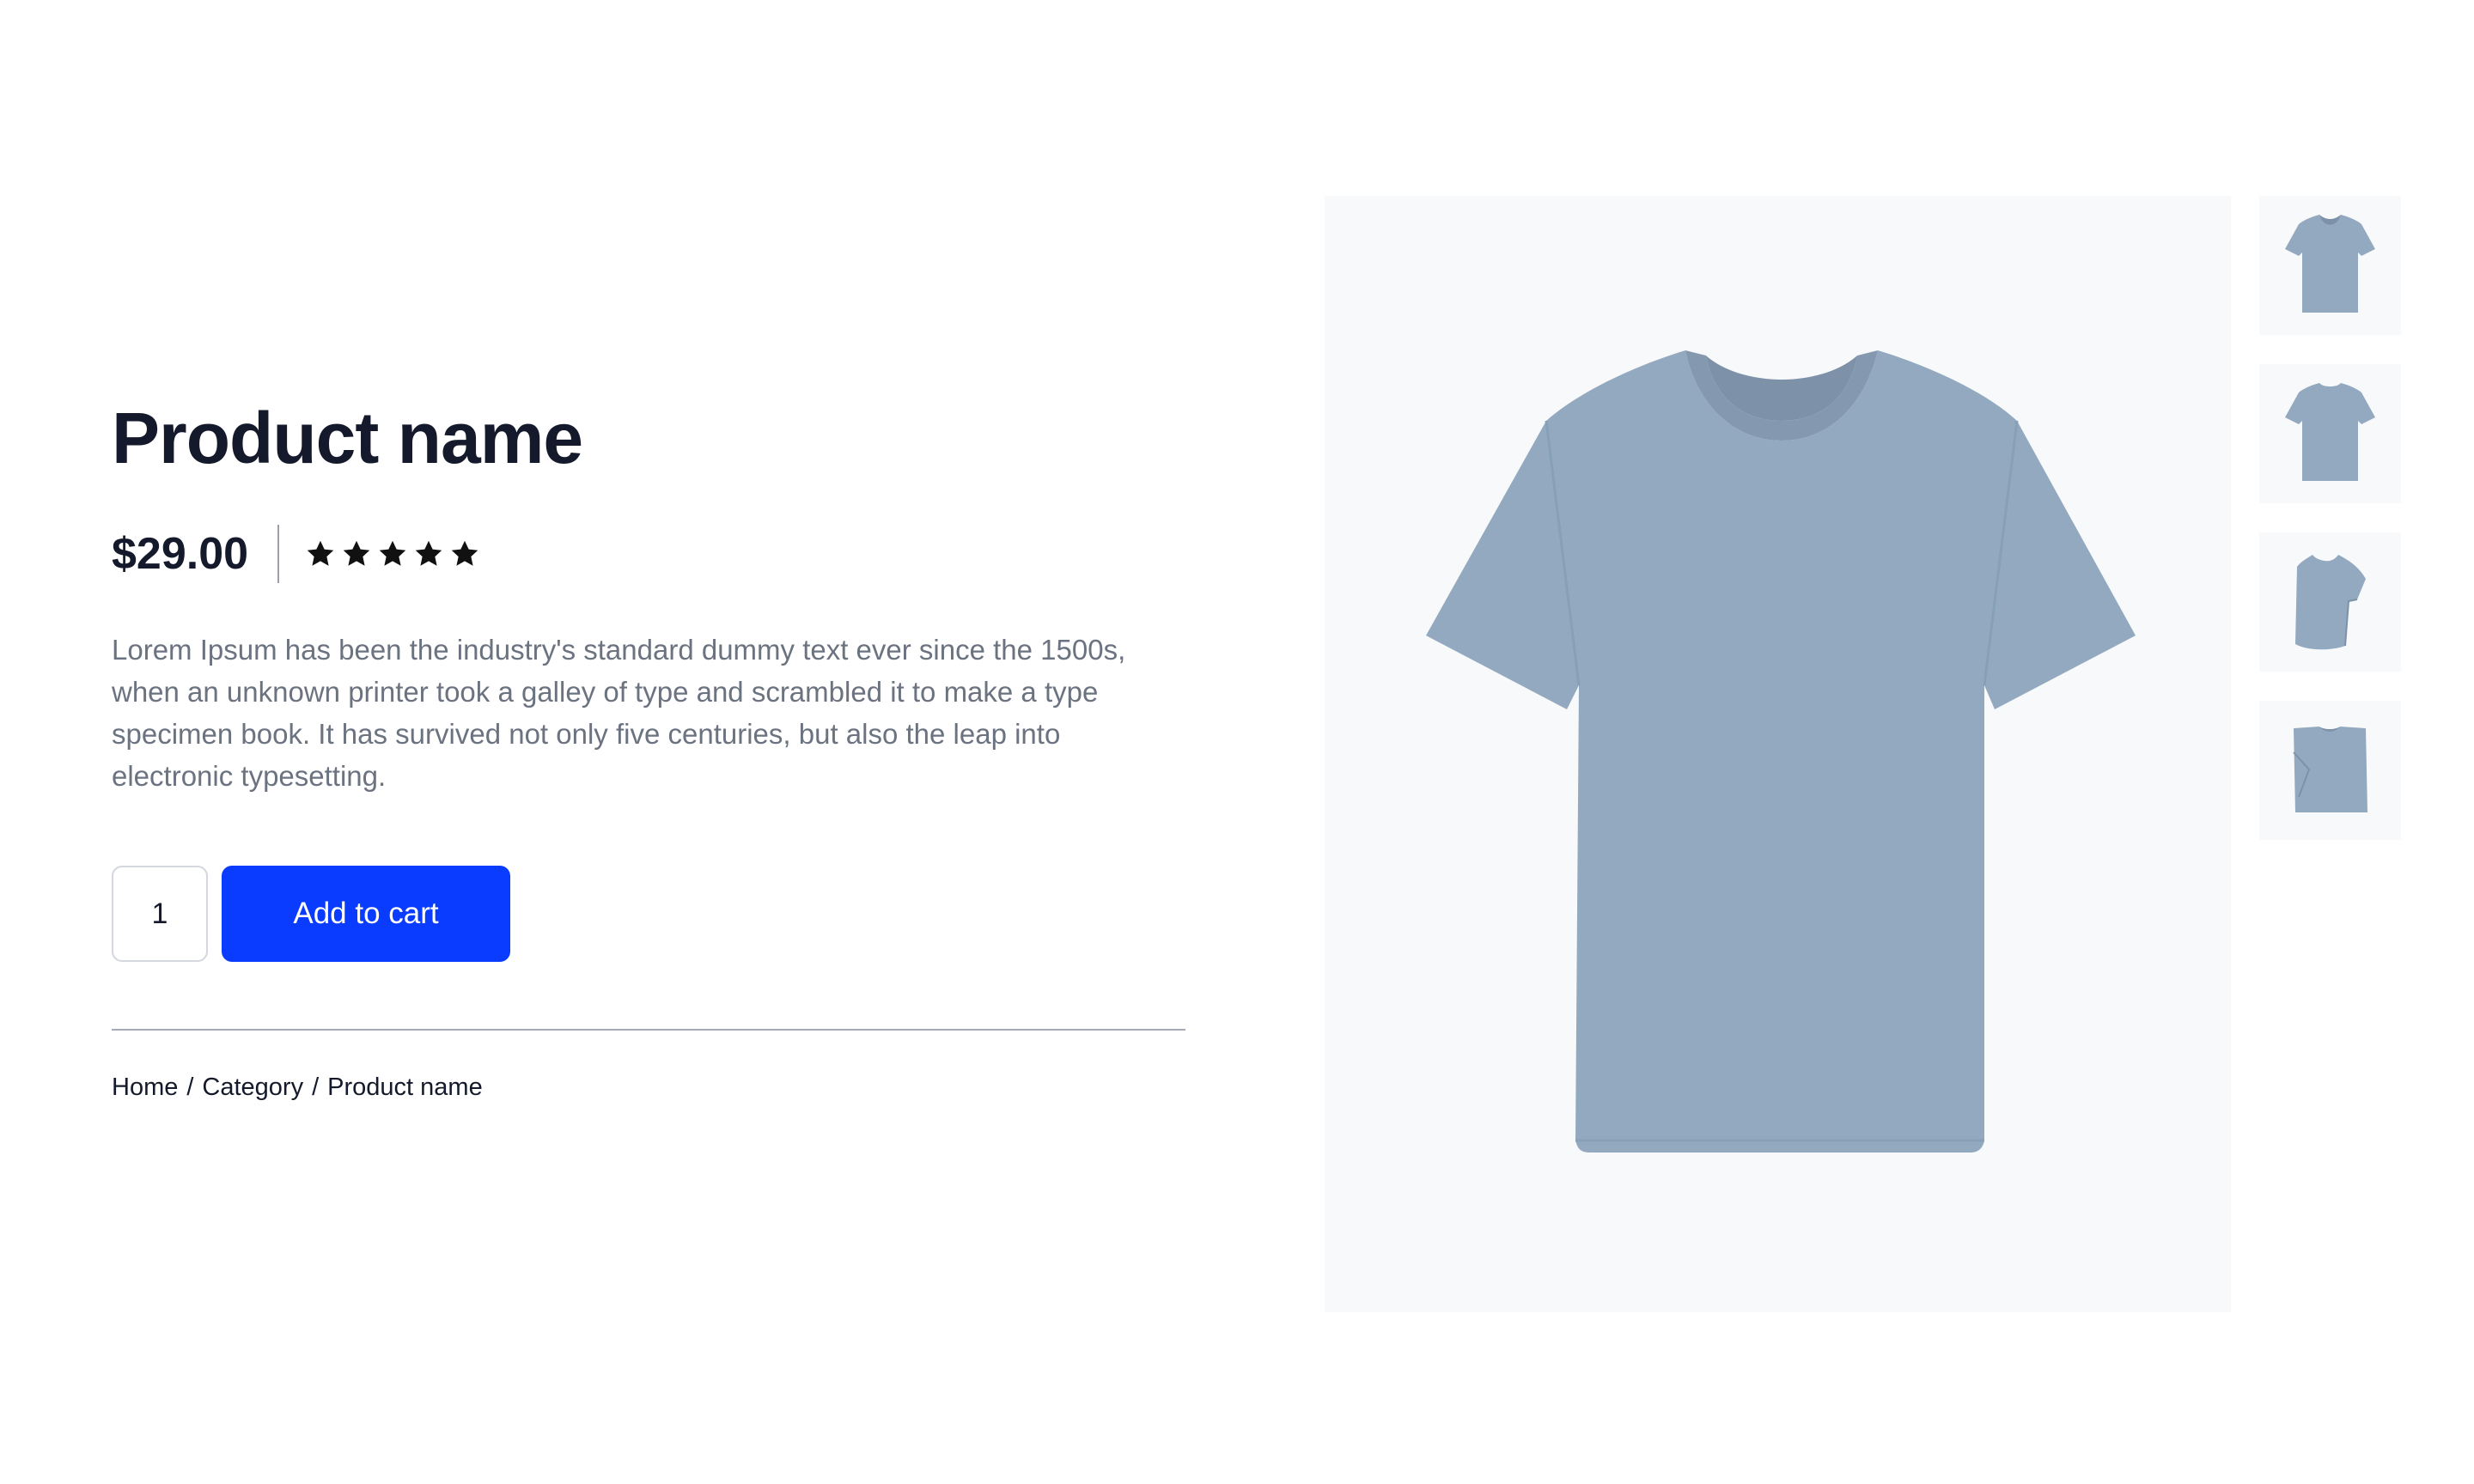 Image resolution: width=2474 pixels, height=1484 pixels. What do you see at coordinates (648, 554) in the screenshot?
I see `price-rating-row: $29.00` at bounding box center [648, 554].